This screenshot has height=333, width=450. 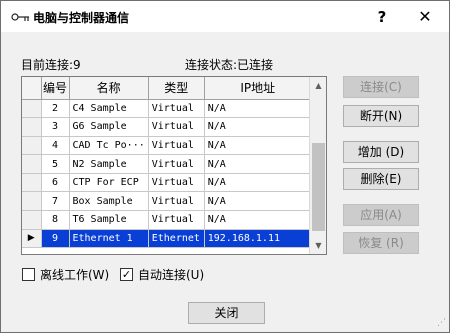 What do you see at coordinates (20, 17) in the screenshot?
I see `link-icon` at bounding box center [20, 17].